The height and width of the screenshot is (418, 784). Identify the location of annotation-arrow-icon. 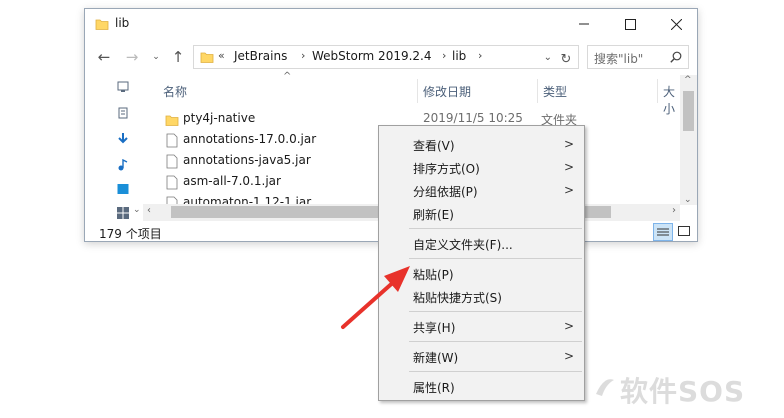
(375, 297).